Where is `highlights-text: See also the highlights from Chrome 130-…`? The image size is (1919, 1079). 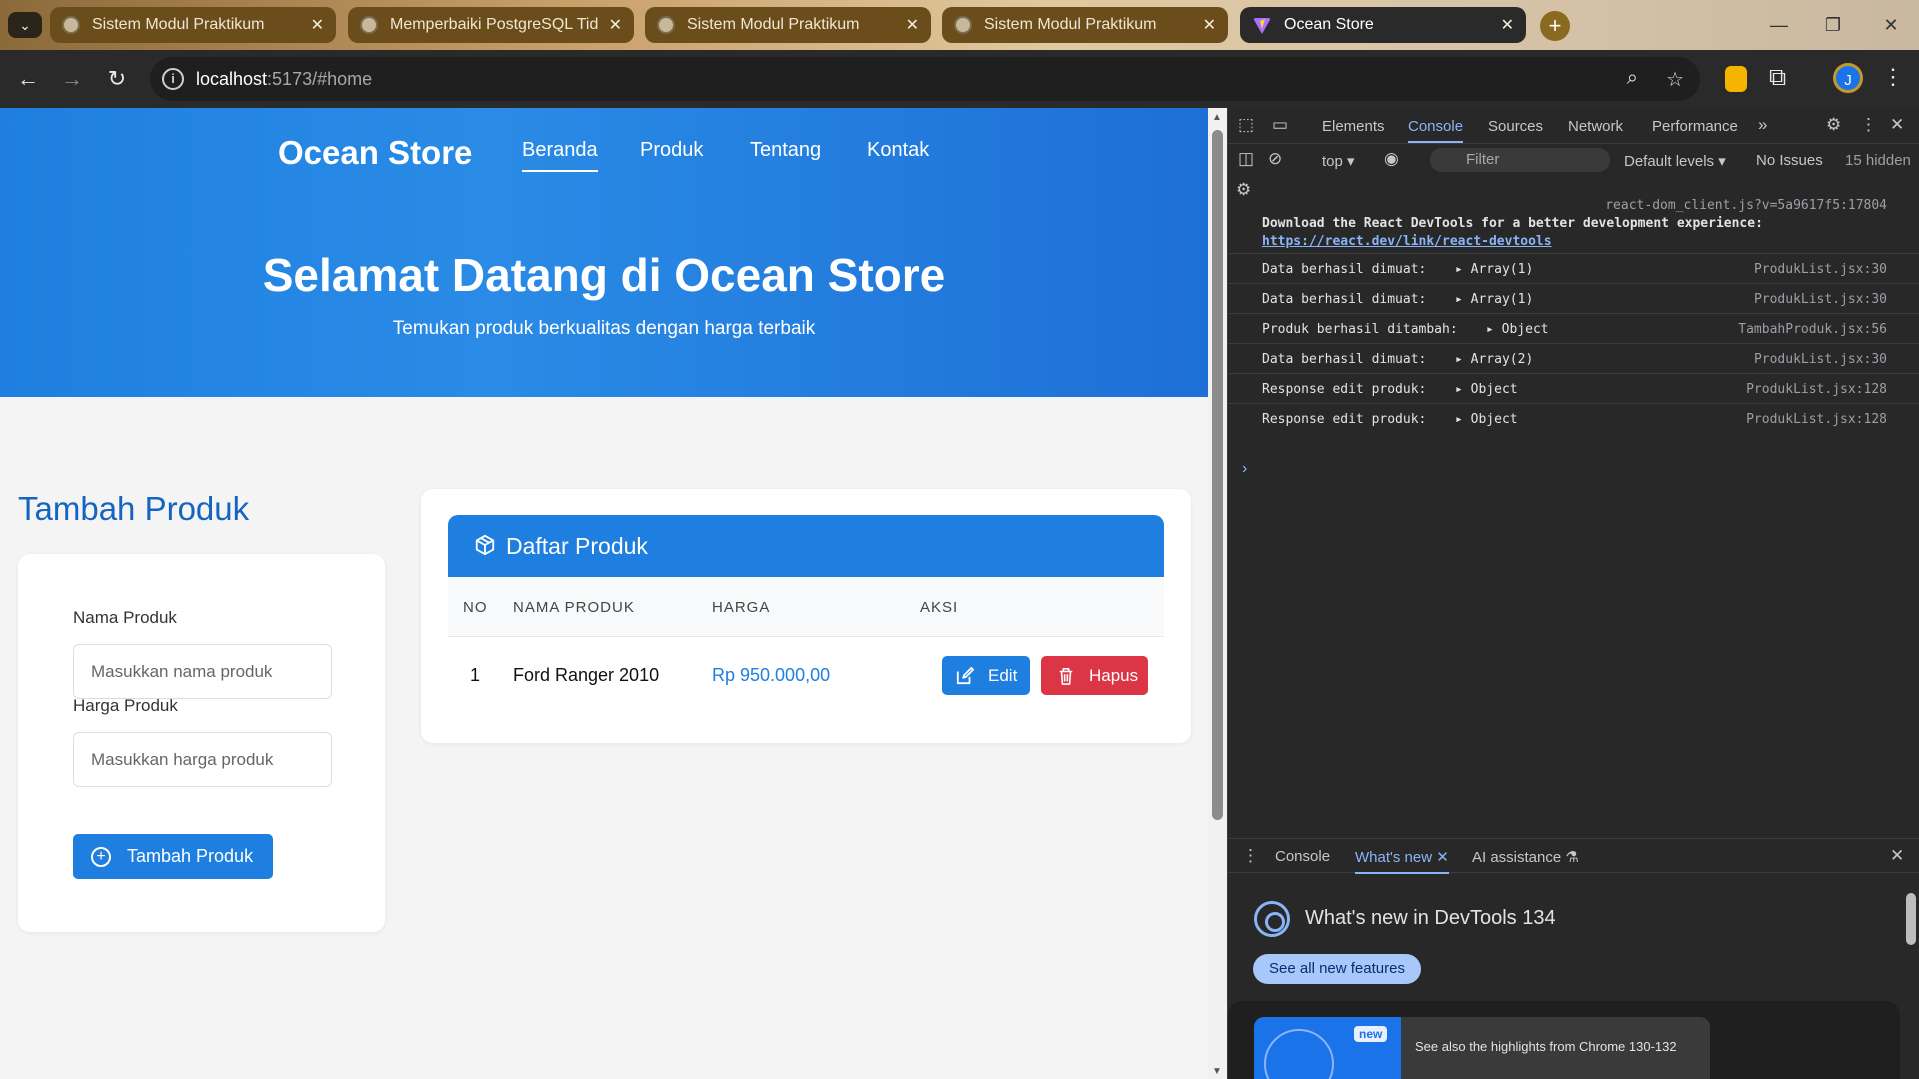
highlights-text: See also the highlights from Chrome 130-… is located at coordinates (1546, 1046).